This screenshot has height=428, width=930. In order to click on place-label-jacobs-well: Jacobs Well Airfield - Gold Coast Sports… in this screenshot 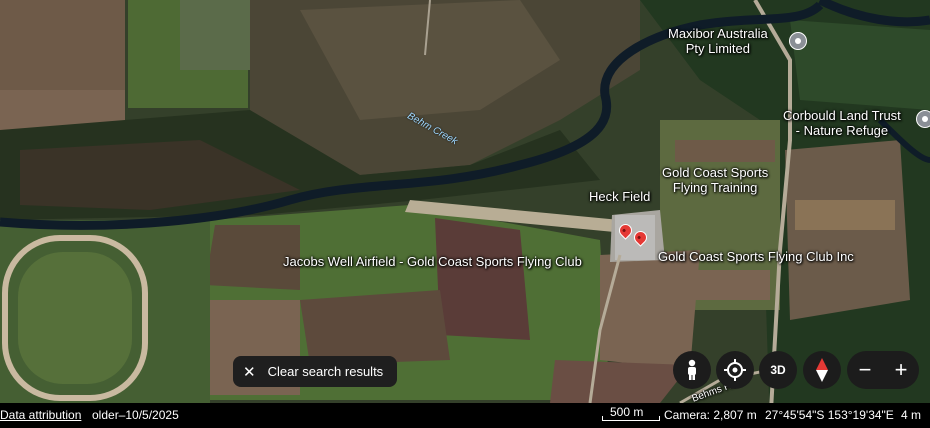, I will do `click(432, 261)`.